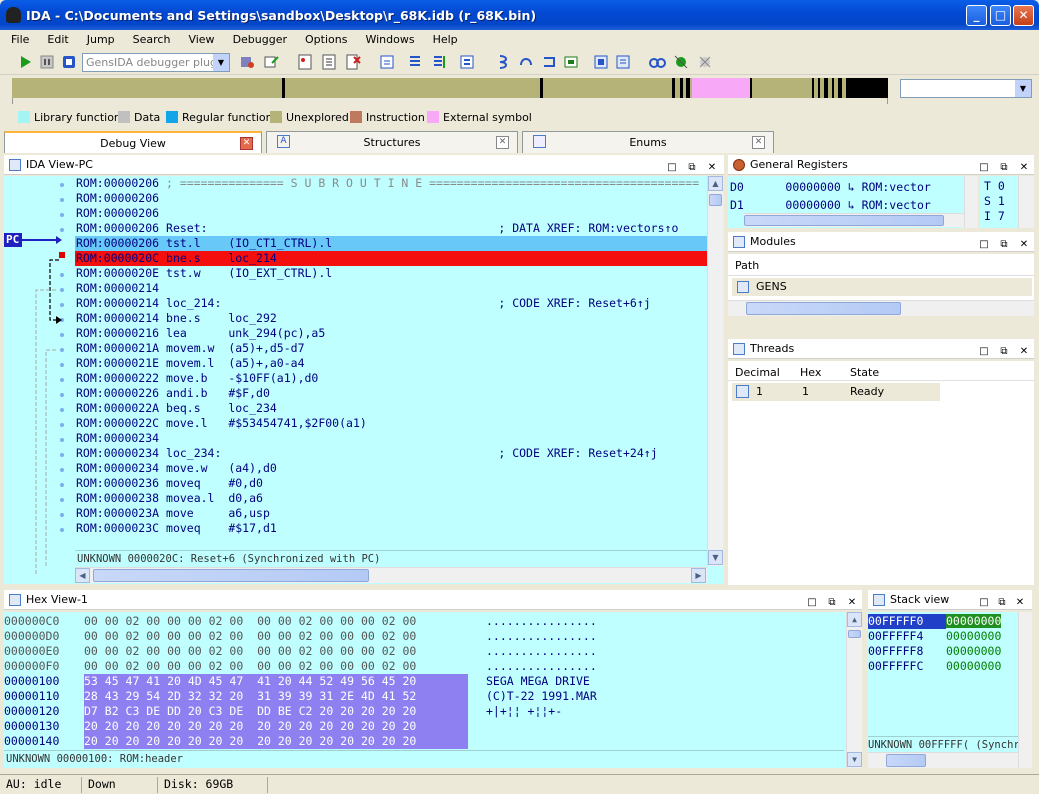 The width and height of the screenshot is (1039, 794). What do you see at coordinates (601, 62) in the screenshot?
I see `memory-map-icon` at bounding box center [601, 62].